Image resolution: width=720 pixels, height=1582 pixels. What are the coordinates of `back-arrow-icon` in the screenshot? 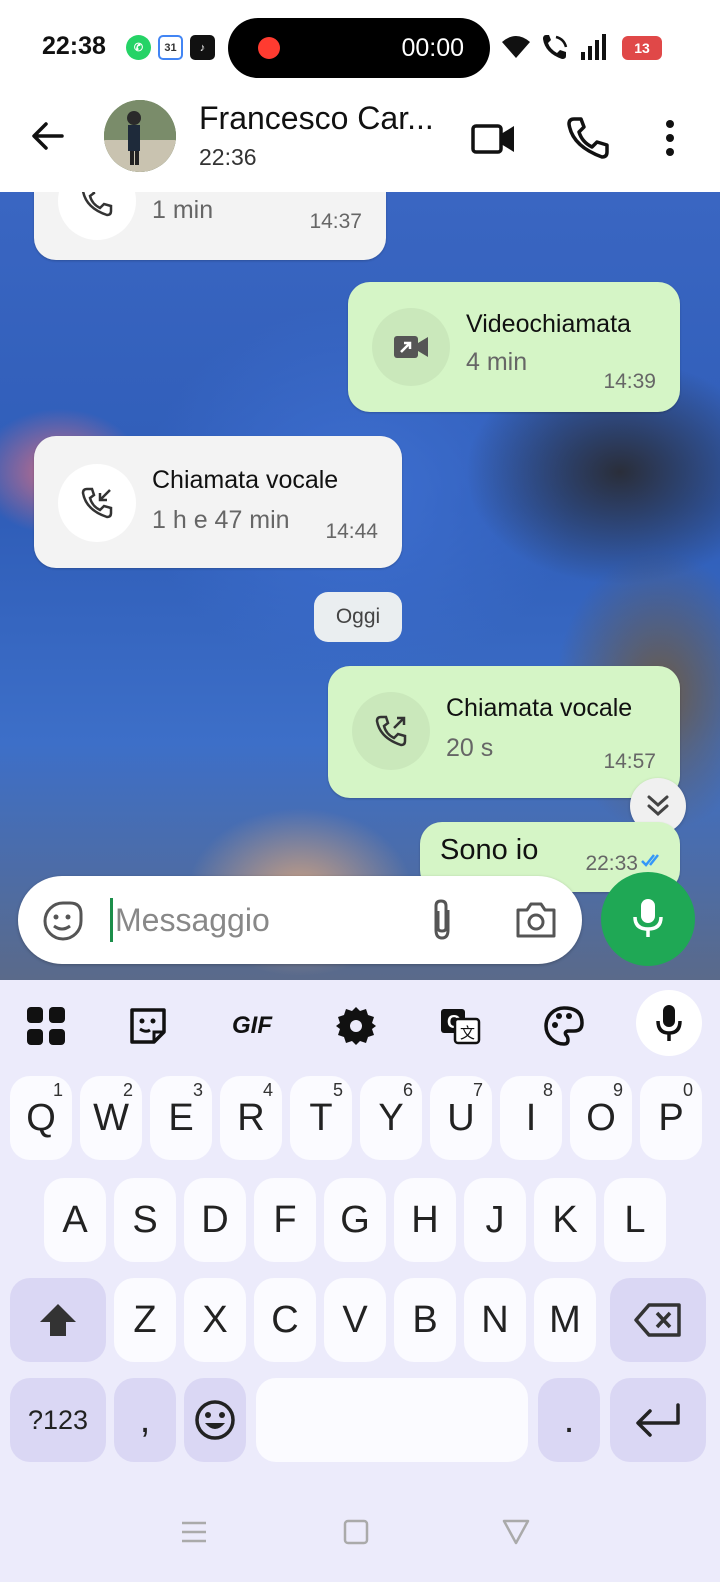 It's located at (48, 136).